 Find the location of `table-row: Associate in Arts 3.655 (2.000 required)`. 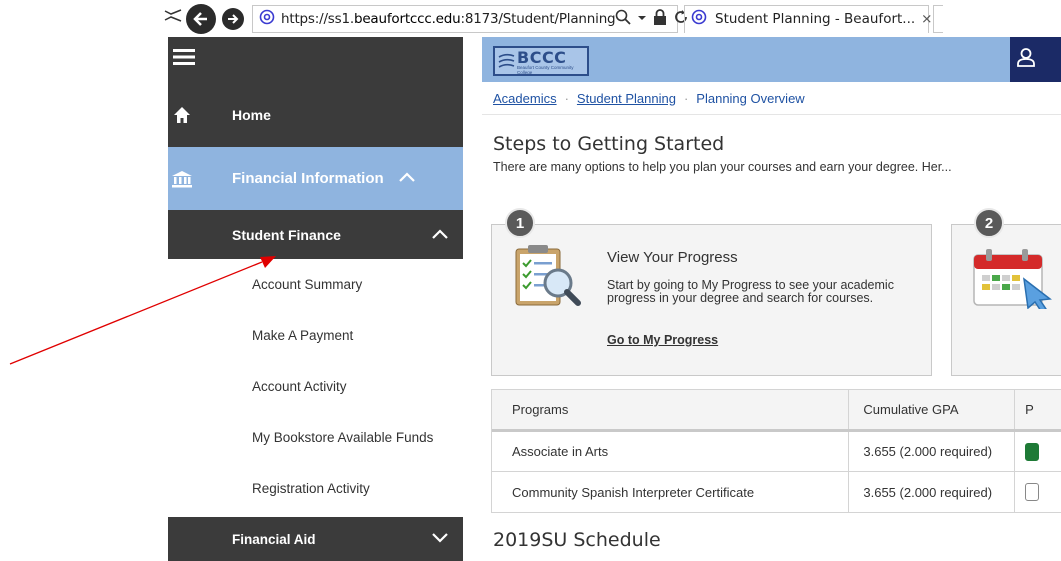

table-row: Associate in Arts 3.655 (2.000 required) is located at coordinates (776, 452).